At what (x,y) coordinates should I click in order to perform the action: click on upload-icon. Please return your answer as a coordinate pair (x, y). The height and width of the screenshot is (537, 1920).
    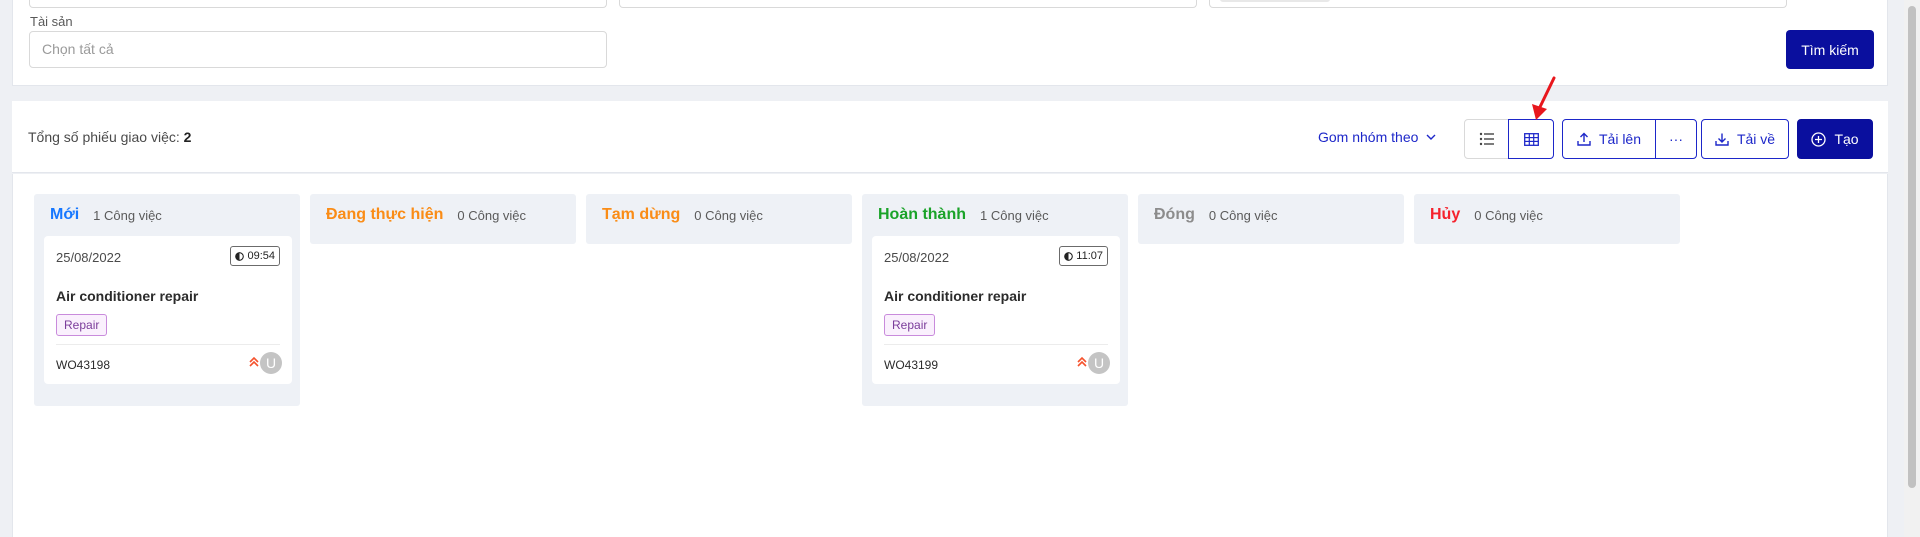
    Looking at the image, I should click on (1584, 139).